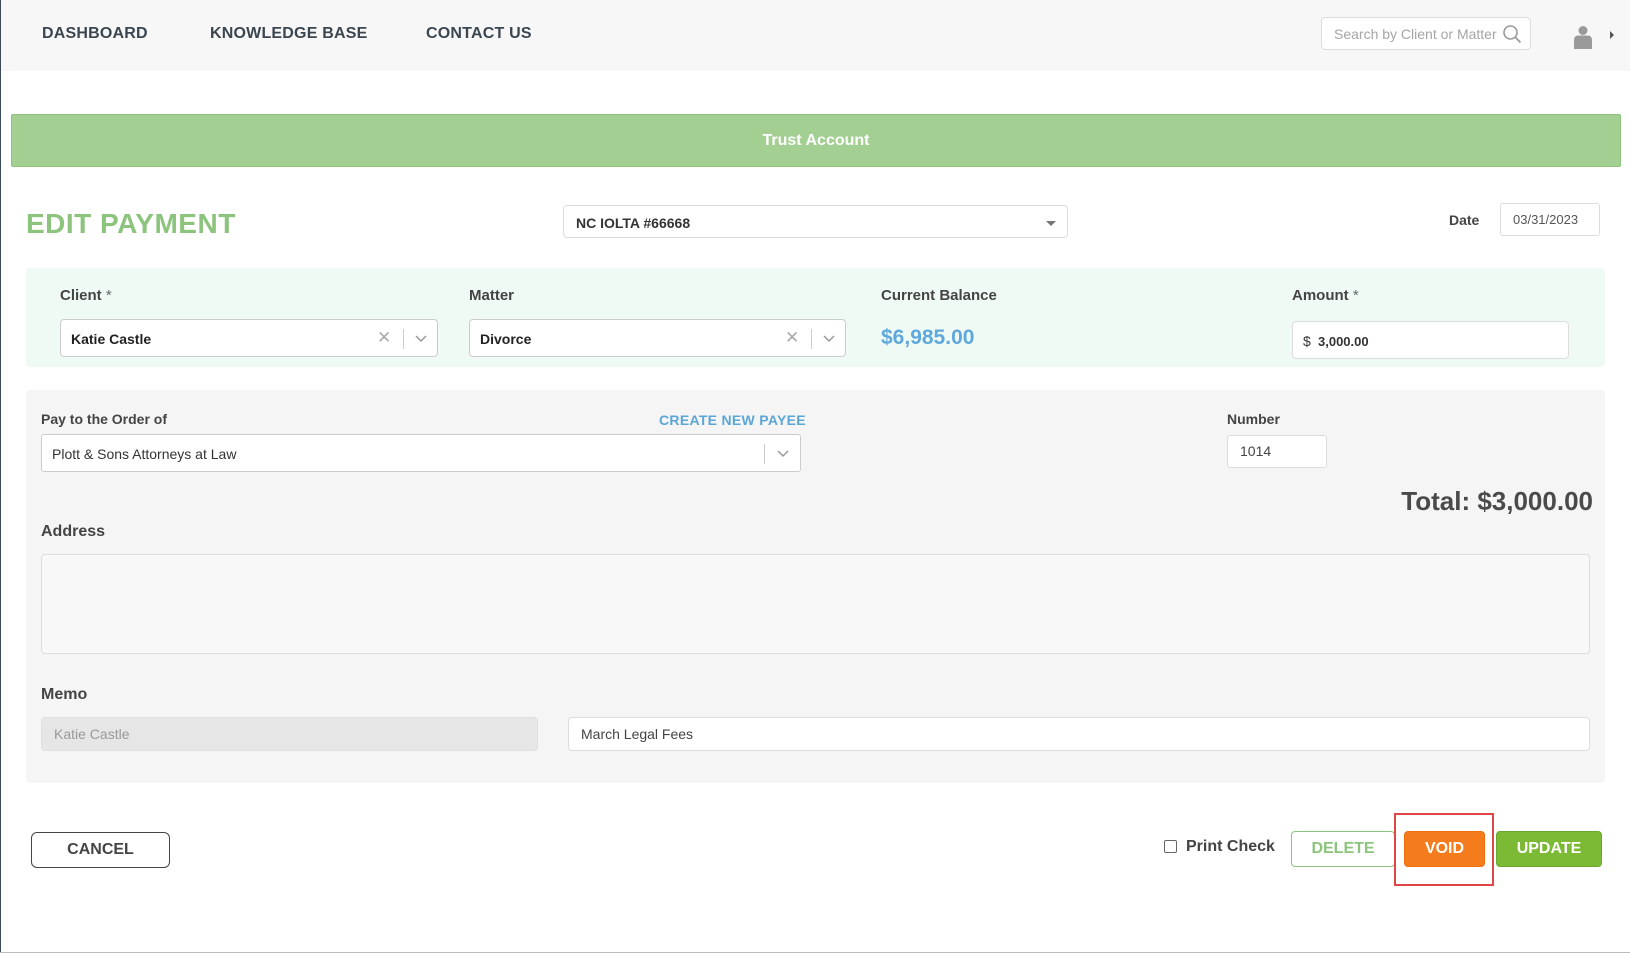 The height and width of the screenshot is (953, 1630). Describe the element at coordinates (1170, 846) in the screenshot. I see `print-check-checkbox` at that location.